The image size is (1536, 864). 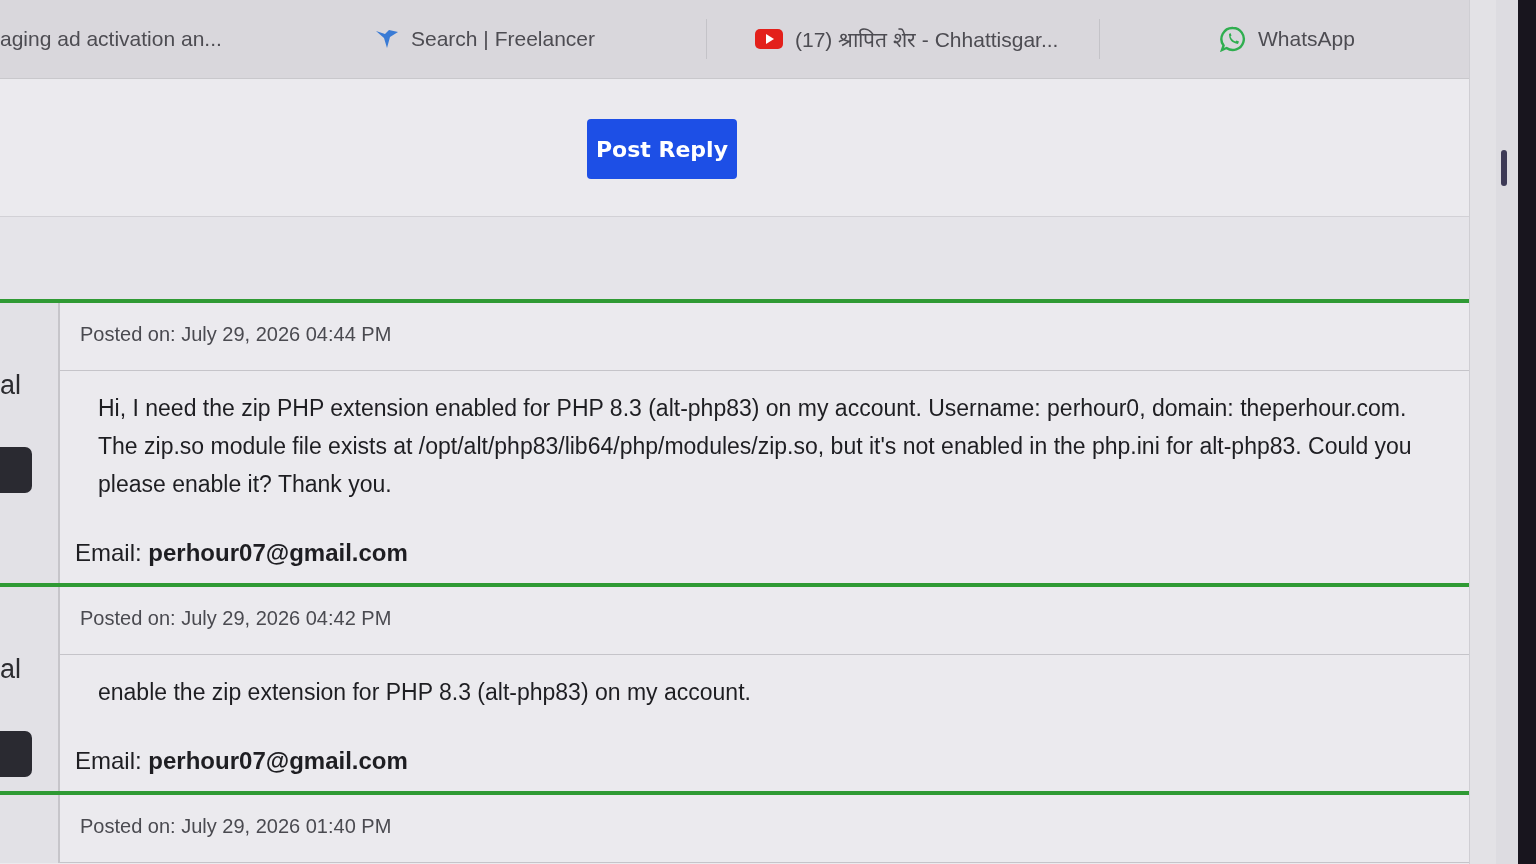 What do you see at coordinates (1507, 432) in the screenshot?
I see `scrollbar` at bounding box center [1507, 432].